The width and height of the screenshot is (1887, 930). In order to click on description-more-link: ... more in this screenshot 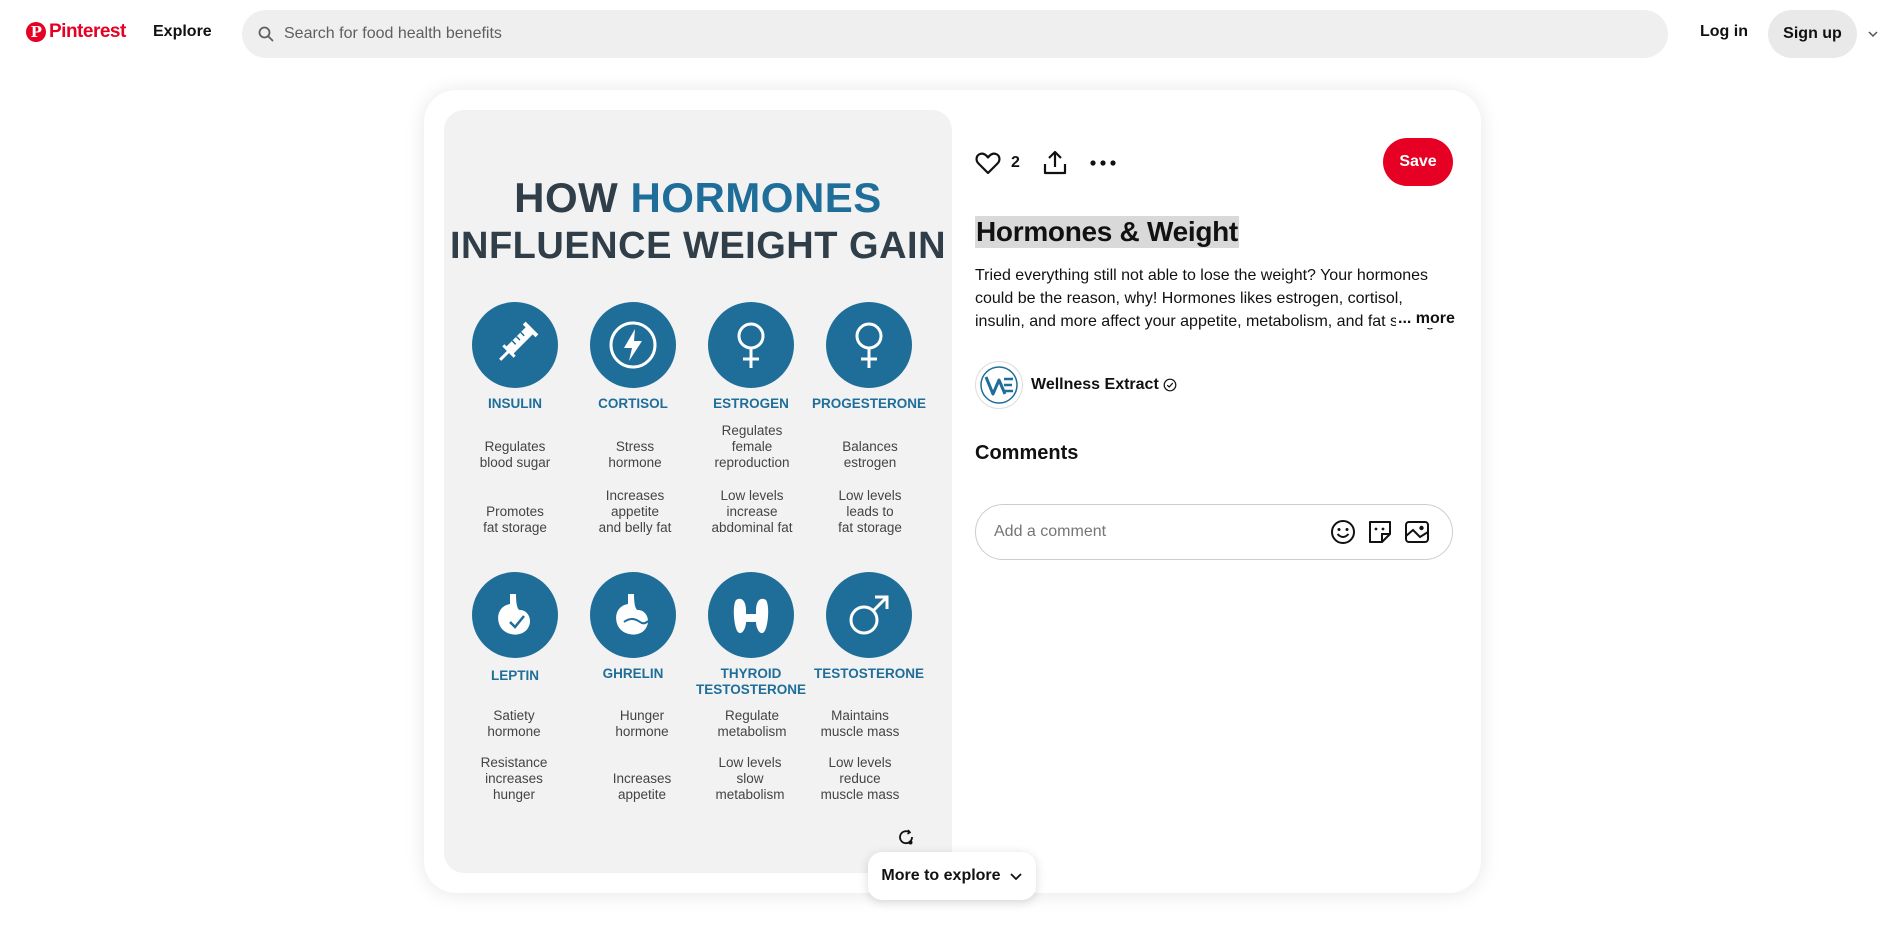, I will do `click(1425, 319)`.